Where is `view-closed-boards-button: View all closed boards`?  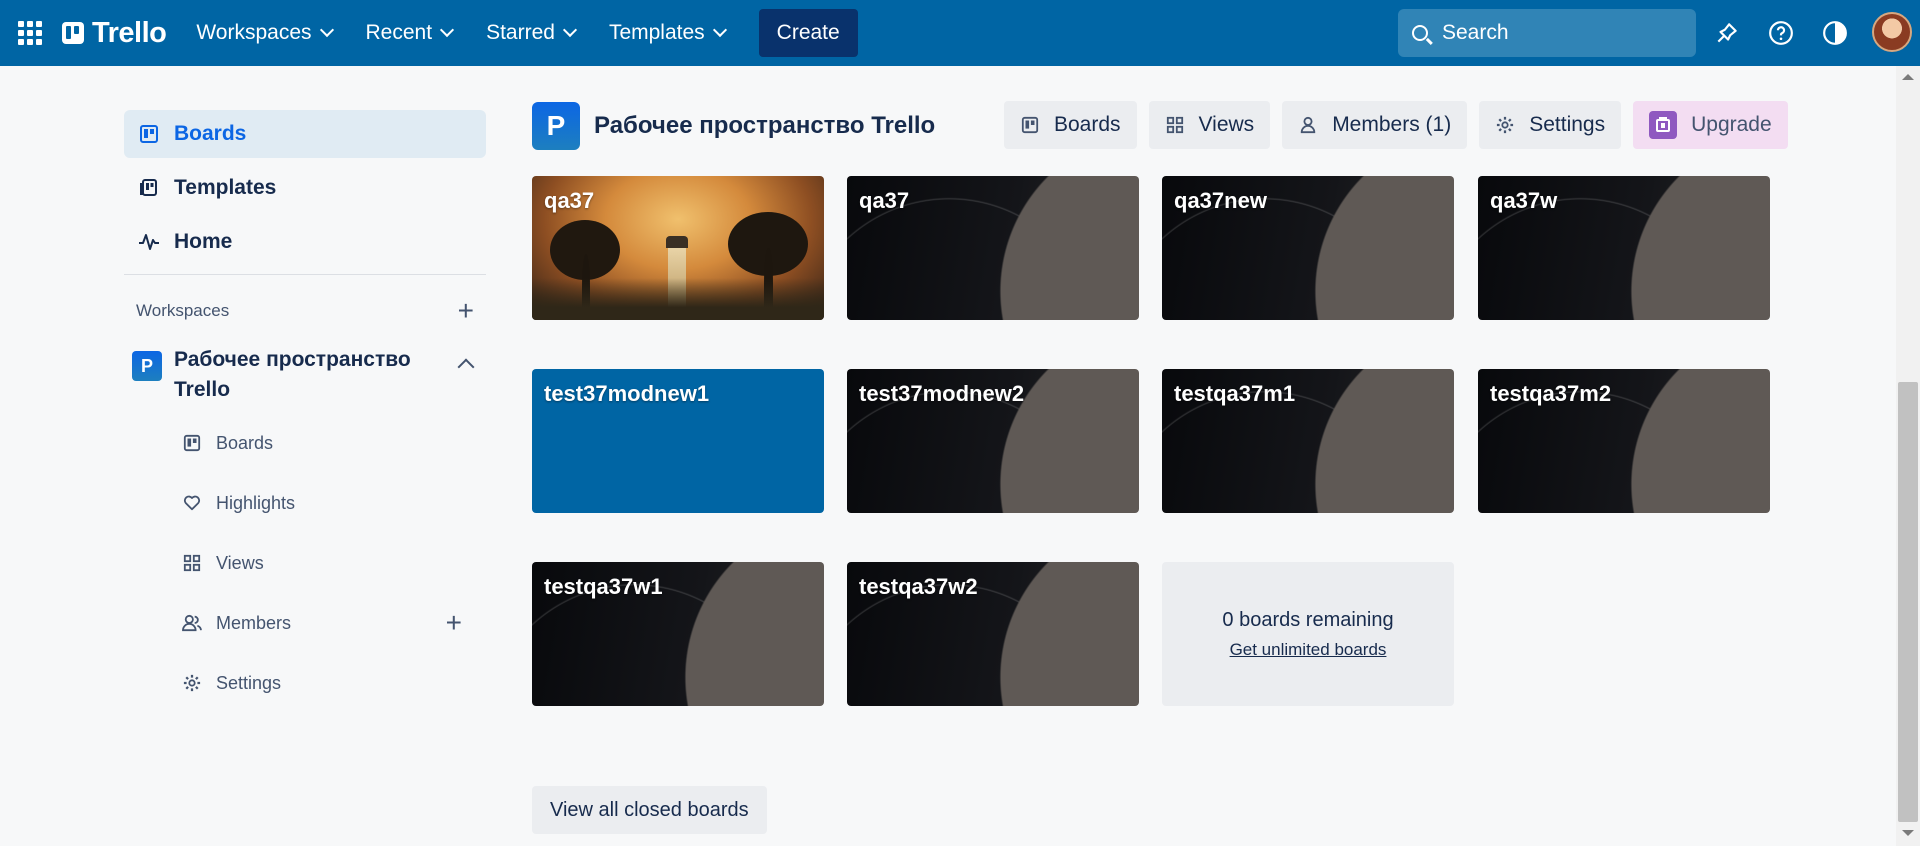
view-closed-boards-button: View all closed boards is located at coordinates (649, 810).